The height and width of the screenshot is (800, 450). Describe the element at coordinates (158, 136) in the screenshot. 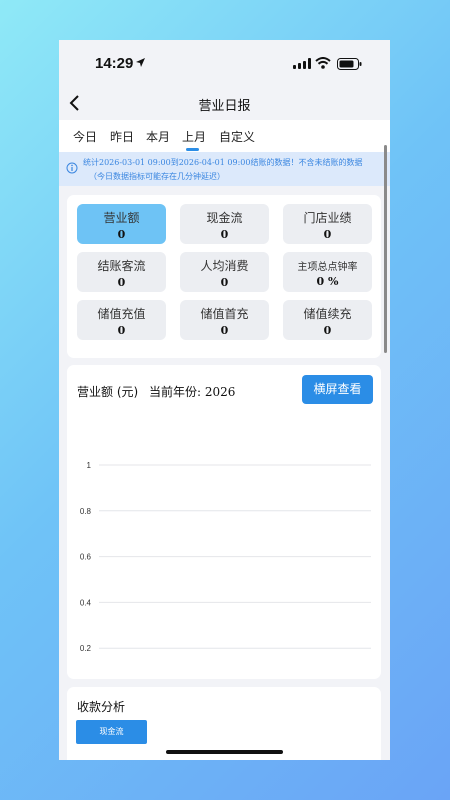

I see `tab-this-month: 本月` at that location.